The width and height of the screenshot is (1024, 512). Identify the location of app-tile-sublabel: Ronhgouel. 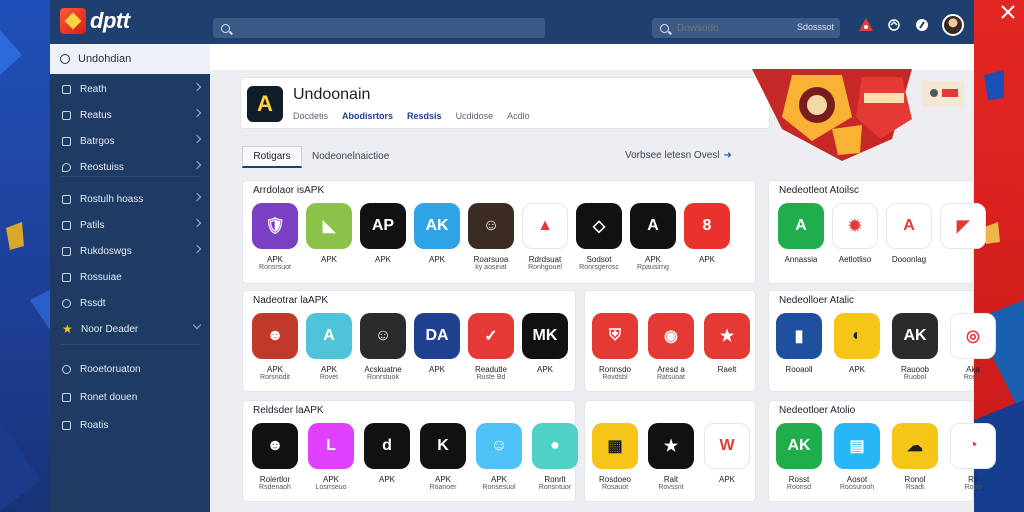
(545, 267).